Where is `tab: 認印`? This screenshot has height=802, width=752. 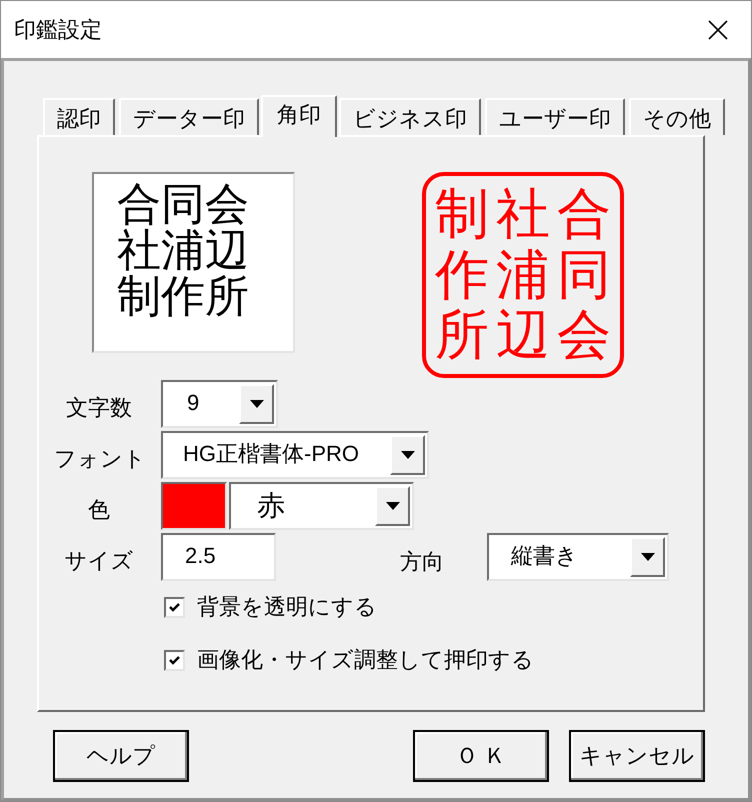
tab: 認印 is located at coordinates (79, 116).